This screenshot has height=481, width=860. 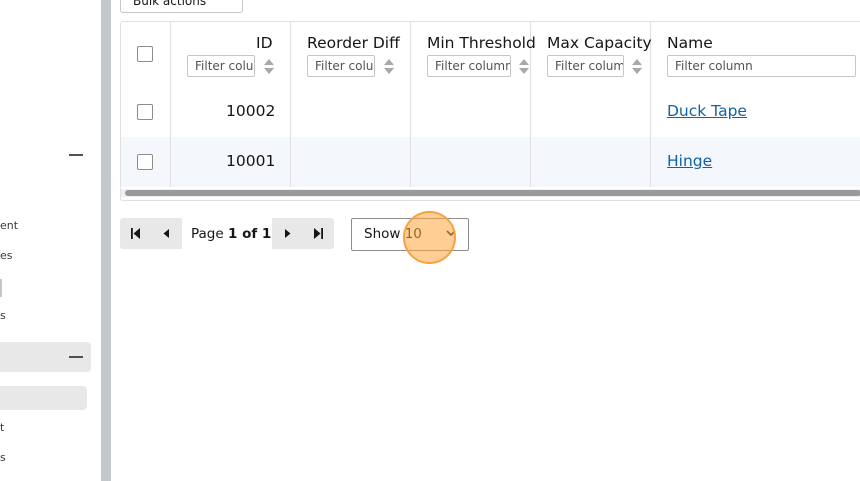 I want to click on previous-page-button, so click(x=166, y=233).